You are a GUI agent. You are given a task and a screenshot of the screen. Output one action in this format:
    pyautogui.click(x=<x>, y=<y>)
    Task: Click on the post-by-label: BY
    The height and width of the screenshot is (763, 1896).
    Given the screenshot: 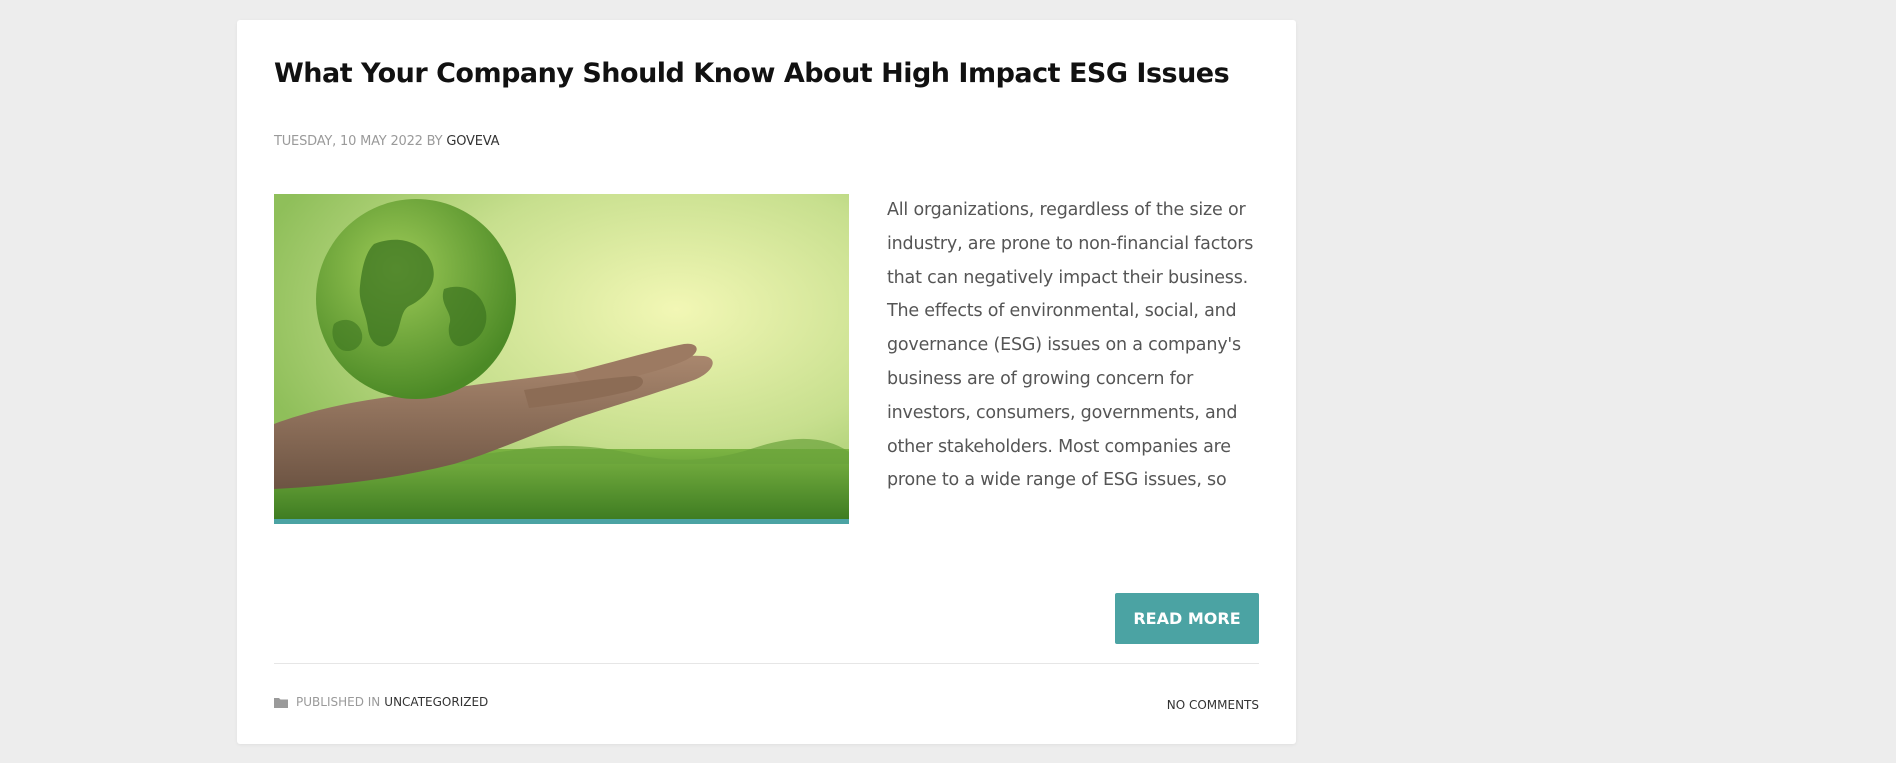 What is the action you would take?
    pyautogui.click(x=434, y=141)
    